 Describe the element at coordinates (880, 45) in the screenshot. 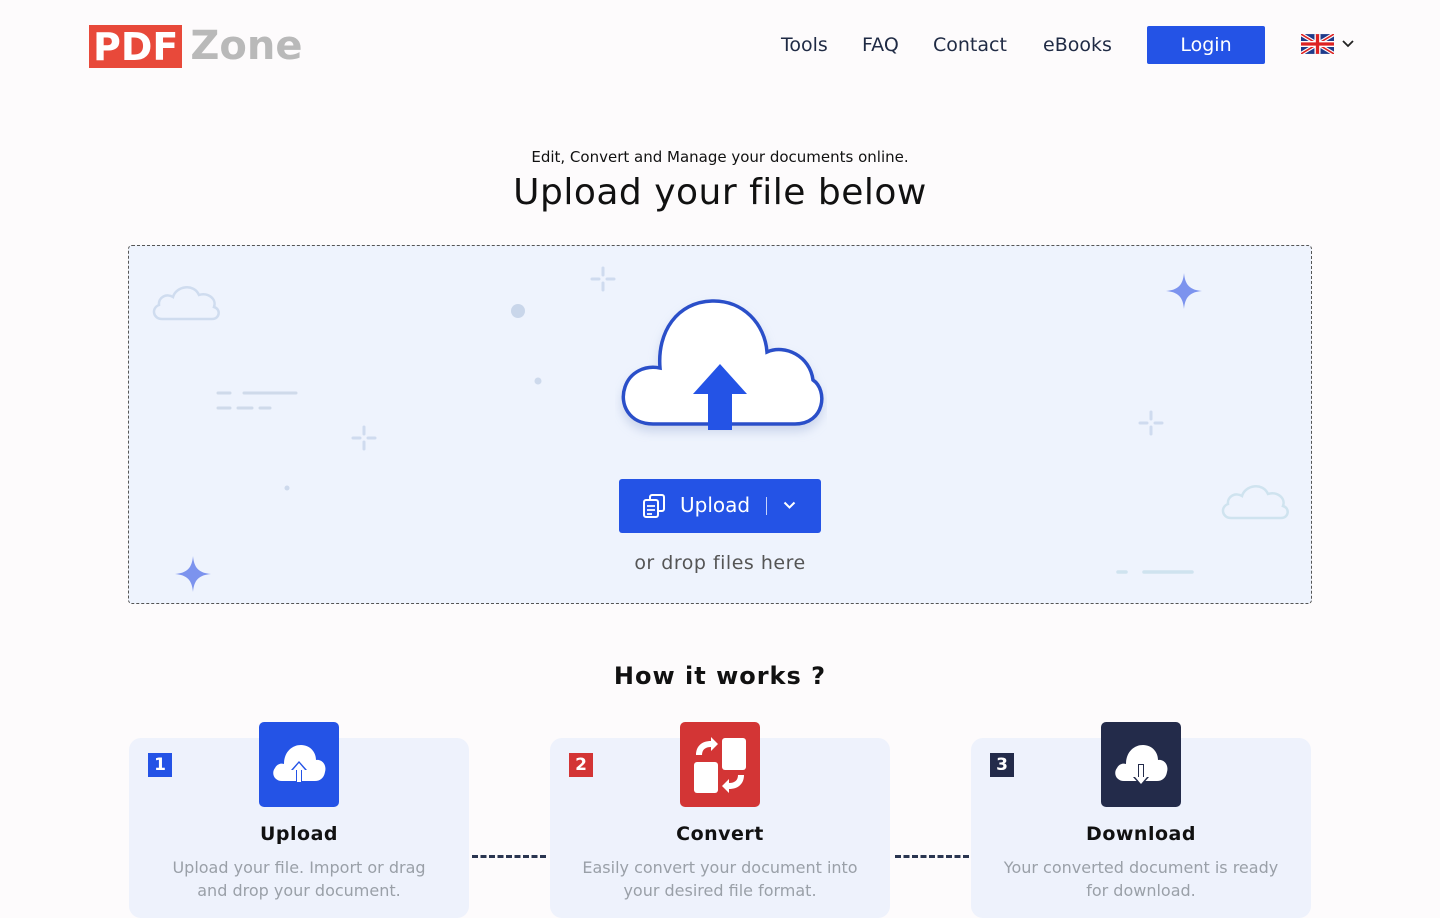

I see `nav-faq-link: FAQ` at that location.